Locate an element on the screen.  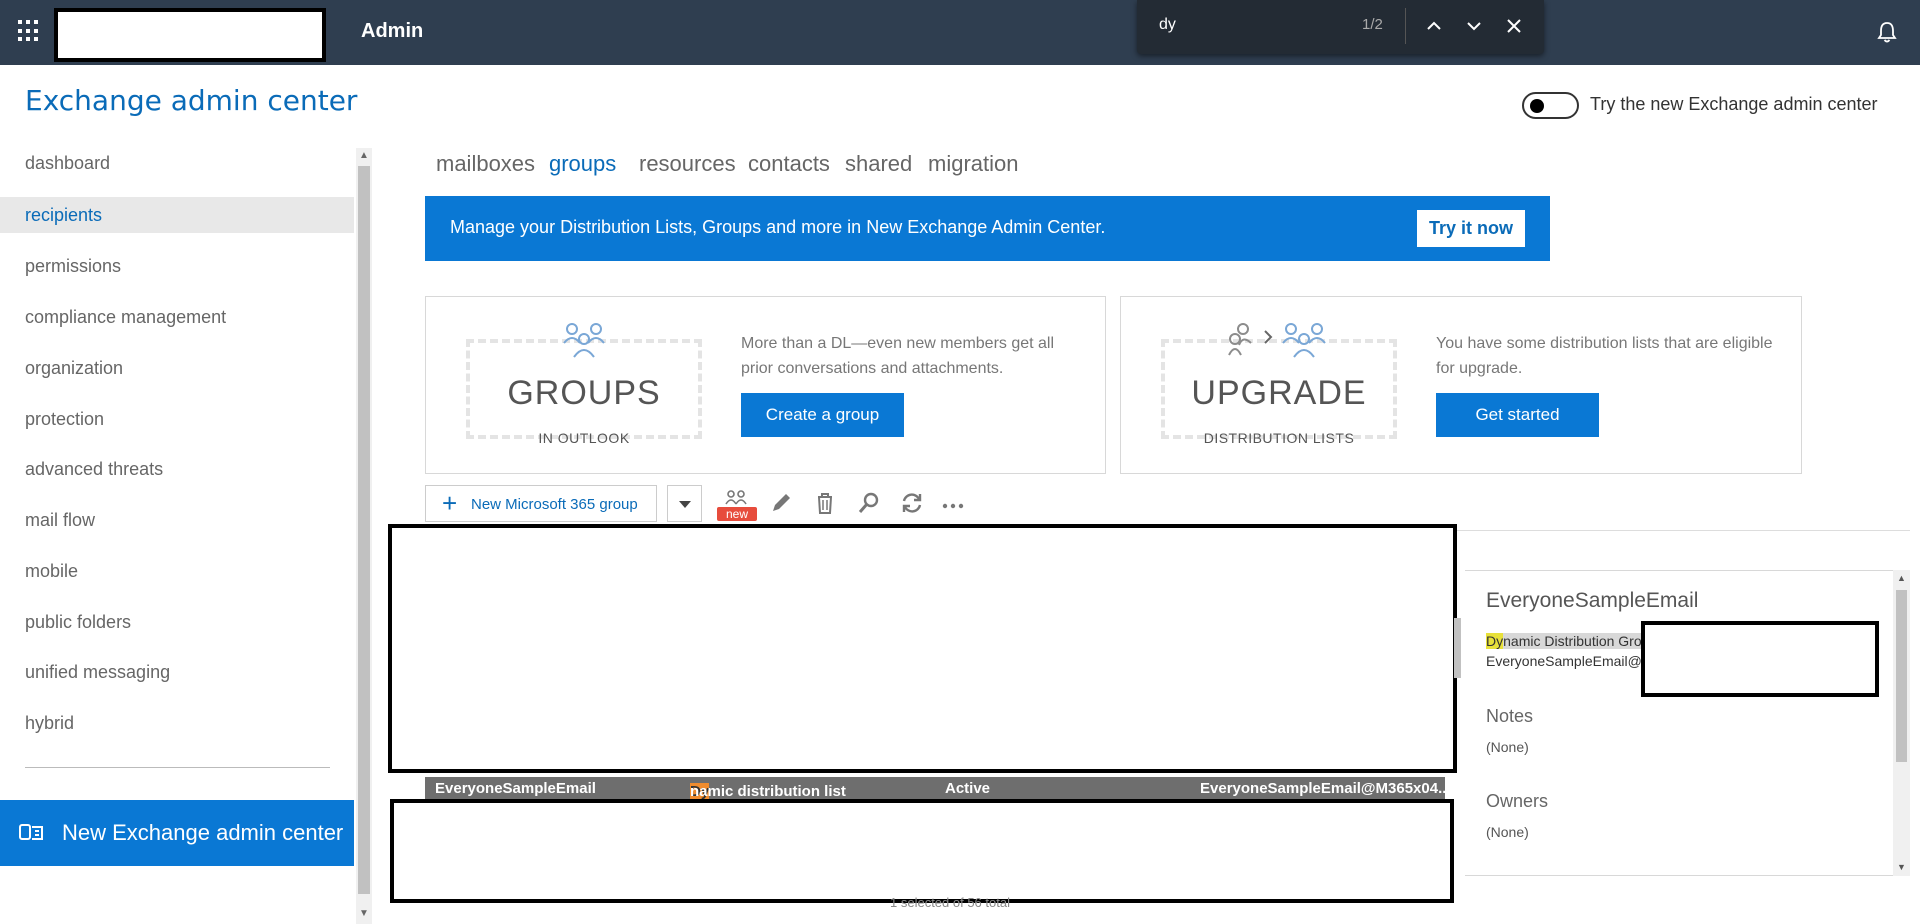
sidebar-item-mobile: mobile is located at coordinates (177, 571).